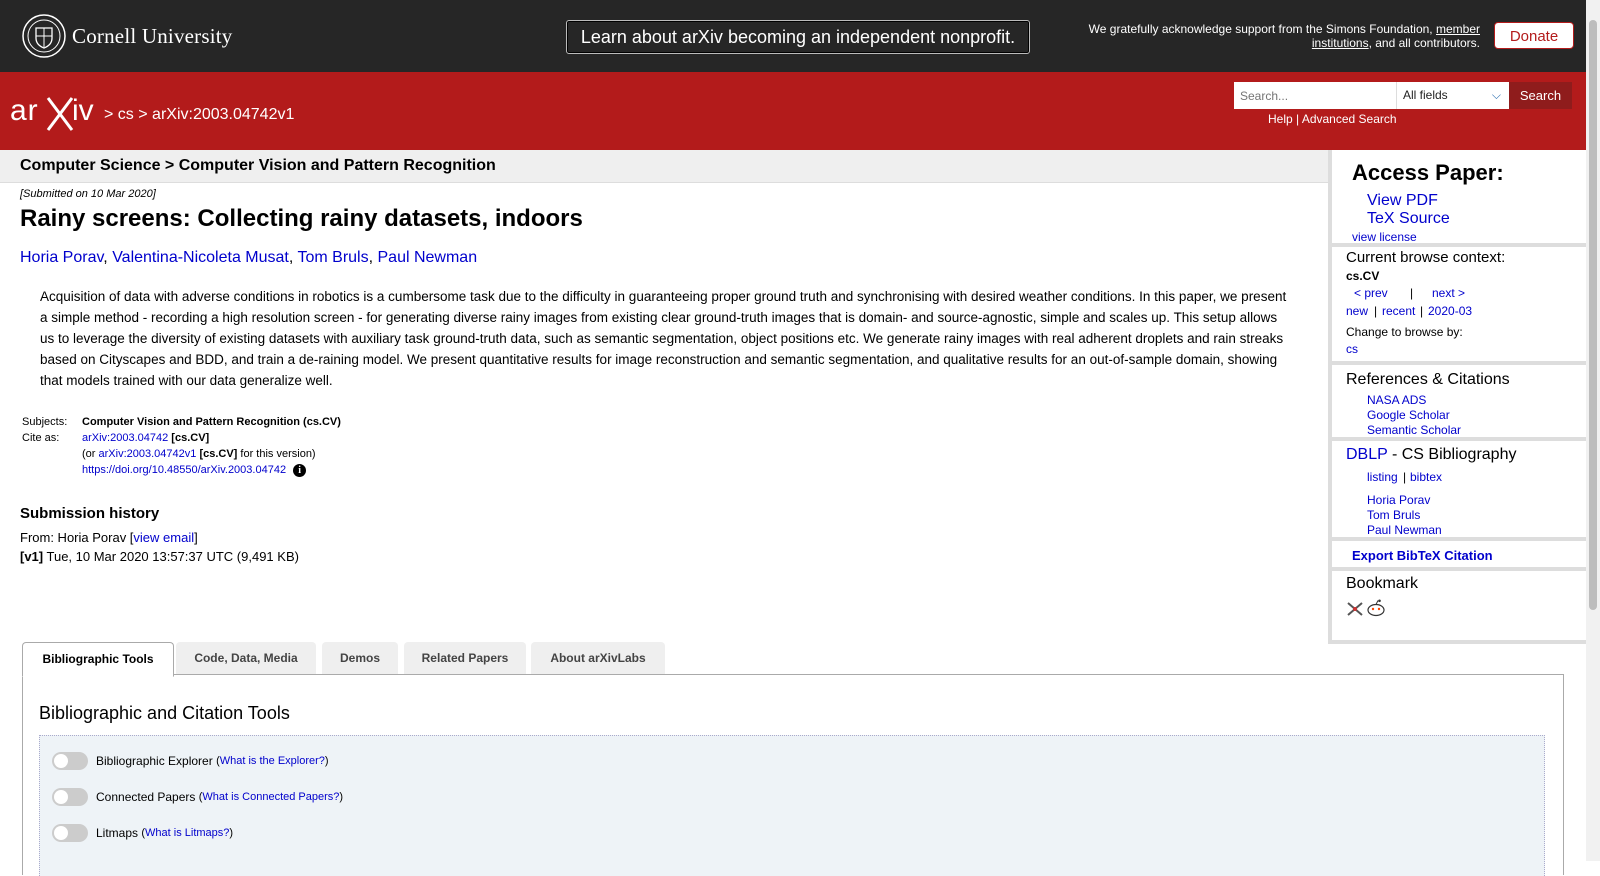 Image resolution: width=1600 pixels, height=876 pixels. Describe the element at coordinates (1371, 293) in the screenshot. I see `prev-link: < prev` at that location.